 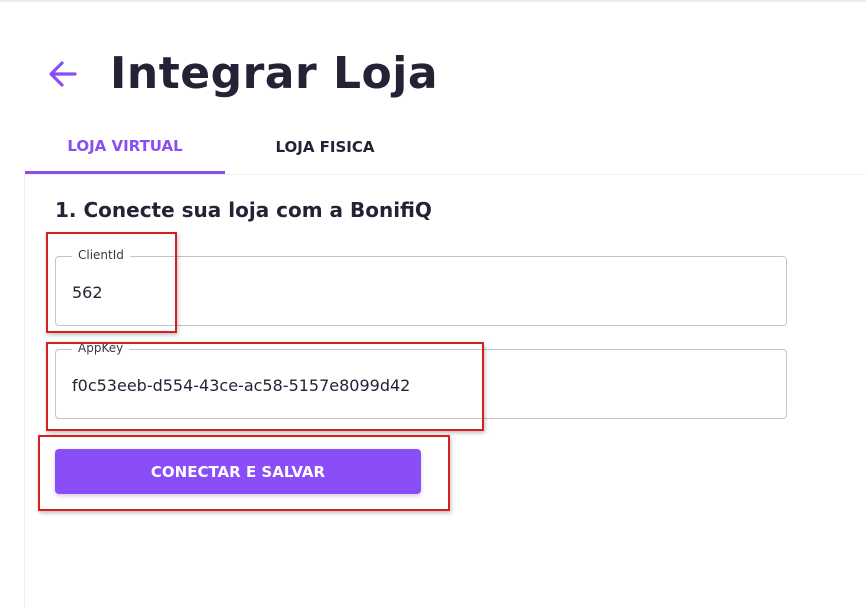 What do you see at coordinates (325, 147) in the screenshot?
I see `tab-loja-fisica: LOJA FISICA` at bounding box center [325, 147].